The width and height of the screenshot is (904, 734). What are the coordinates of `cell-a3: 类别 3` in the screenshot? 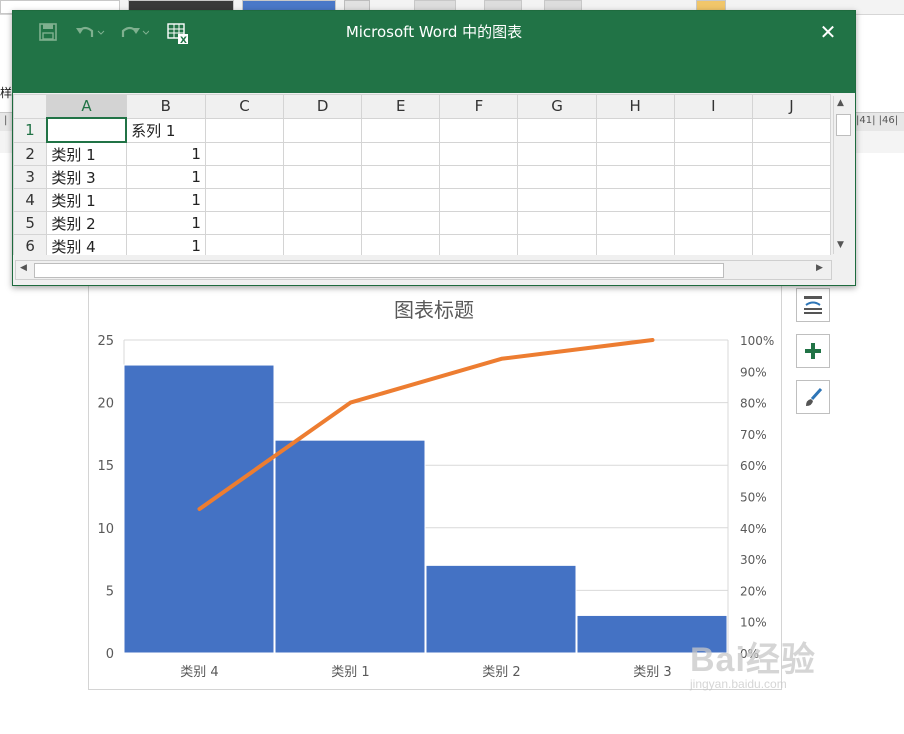 It's located at (86, 177).